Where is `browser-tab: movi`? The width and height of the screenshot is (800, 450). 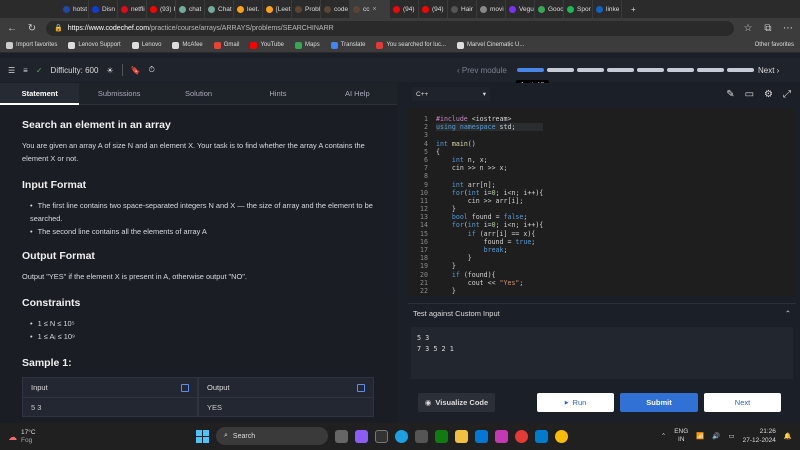 browser-tab: movi is located at coordinates (491, 9).